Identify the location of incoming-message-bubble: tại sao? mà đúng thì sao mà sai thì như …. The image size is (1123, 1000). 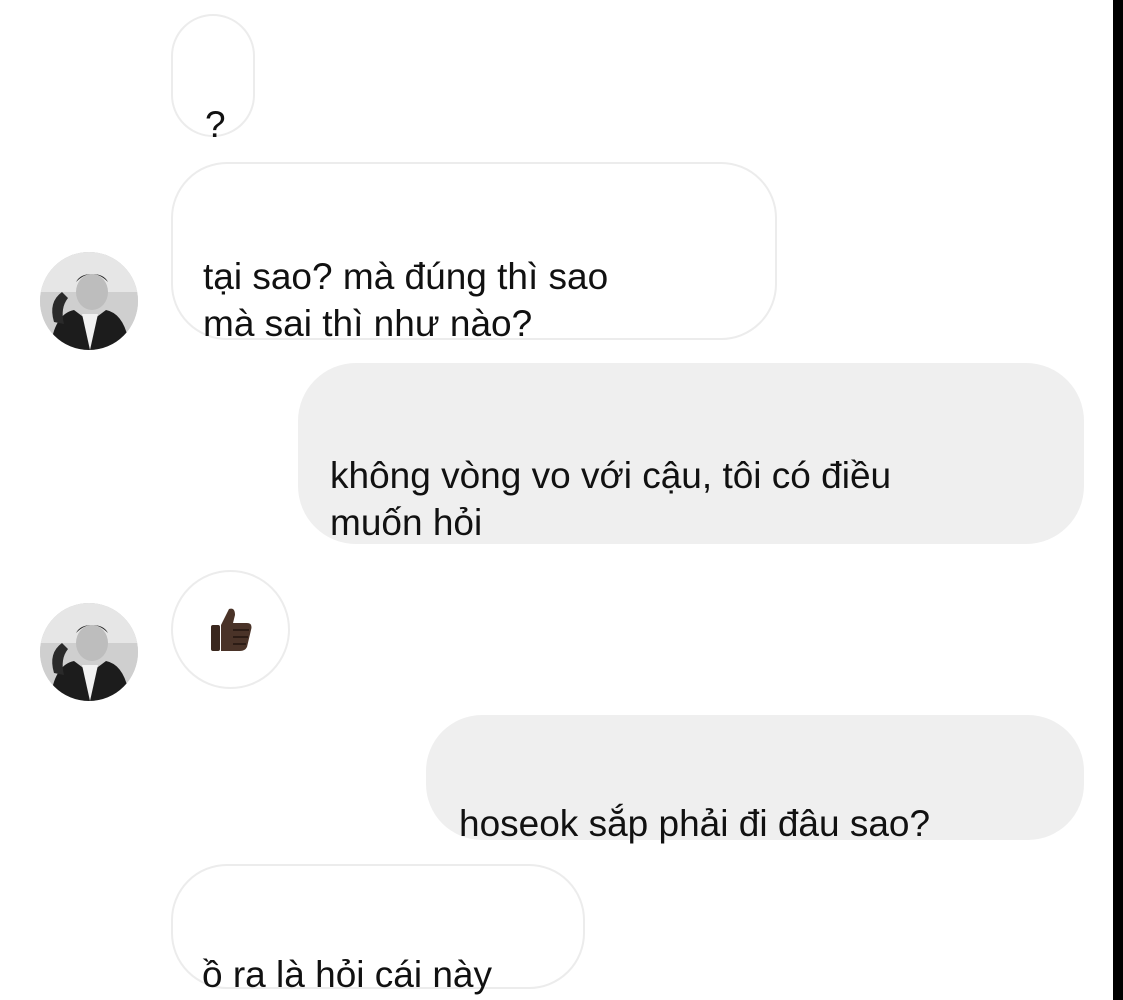
(474, 253).